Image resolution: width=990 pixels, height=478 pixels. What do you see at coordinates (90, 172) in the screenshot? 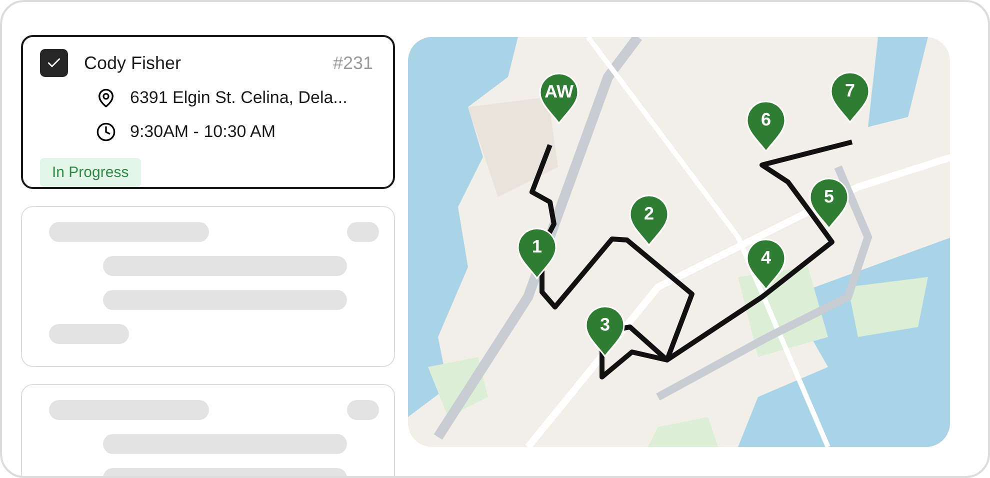
I see `status-badge: In Progress` at bounding box center [90, 172].